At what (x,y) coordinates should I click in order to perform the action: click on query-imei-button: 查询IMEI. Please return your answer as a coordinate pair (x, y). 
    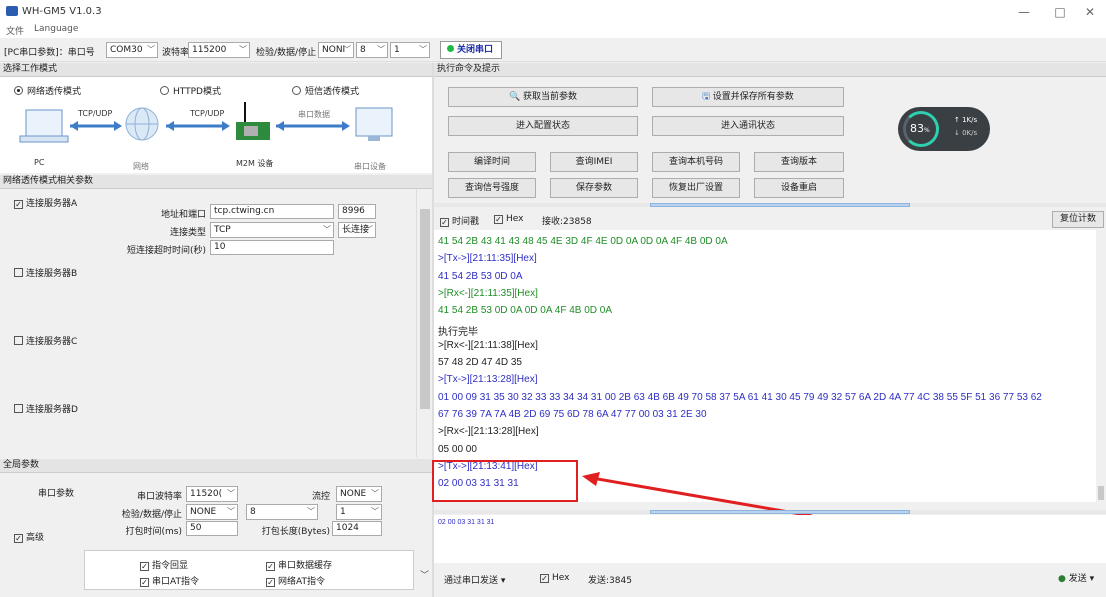
    Looking at the image, I should click on (594, 162).